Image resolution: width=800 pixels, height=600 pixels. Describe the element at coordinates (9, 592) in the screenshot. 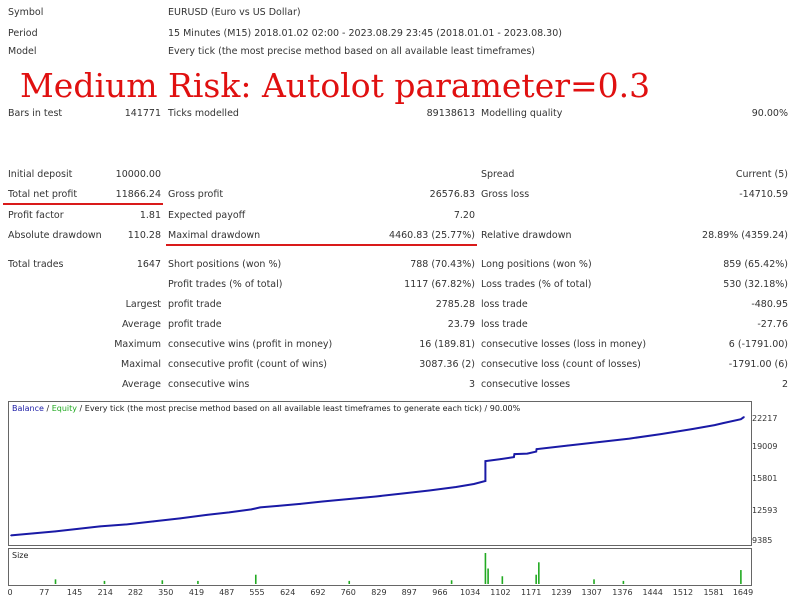

I see `x-tick-label: 0` at that location.